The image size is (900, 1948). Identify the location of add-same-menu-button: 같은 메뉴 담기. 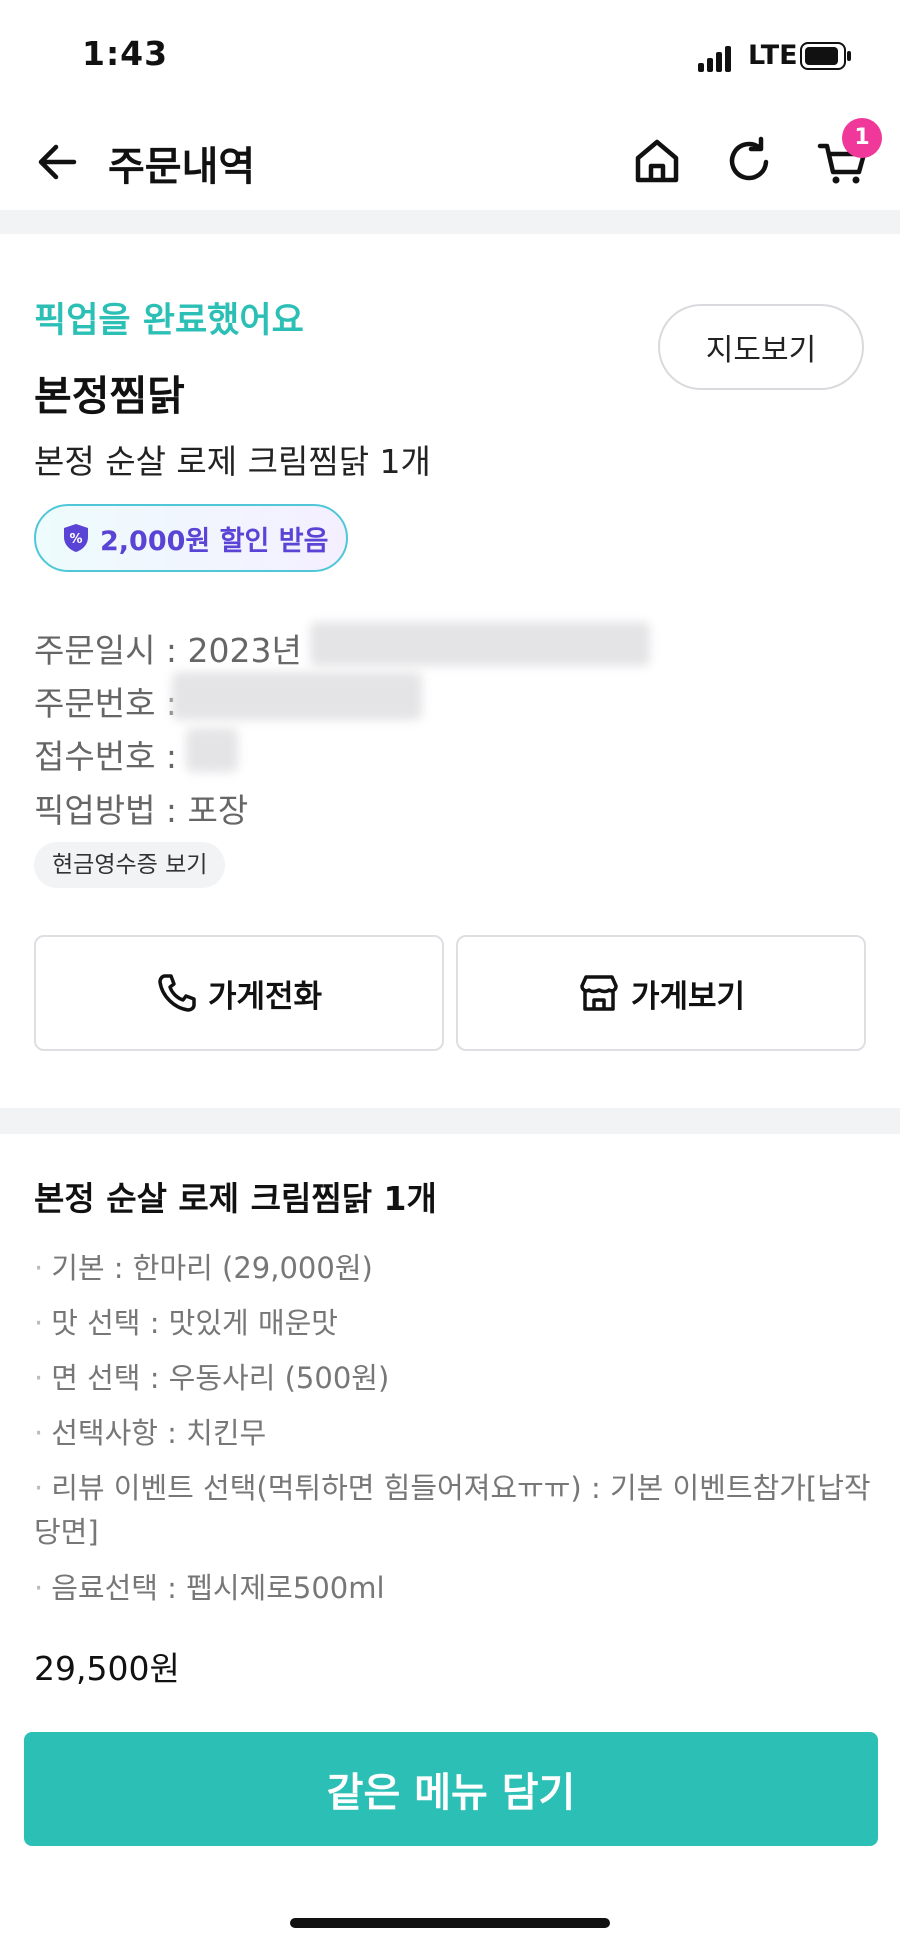
(451, 1789).